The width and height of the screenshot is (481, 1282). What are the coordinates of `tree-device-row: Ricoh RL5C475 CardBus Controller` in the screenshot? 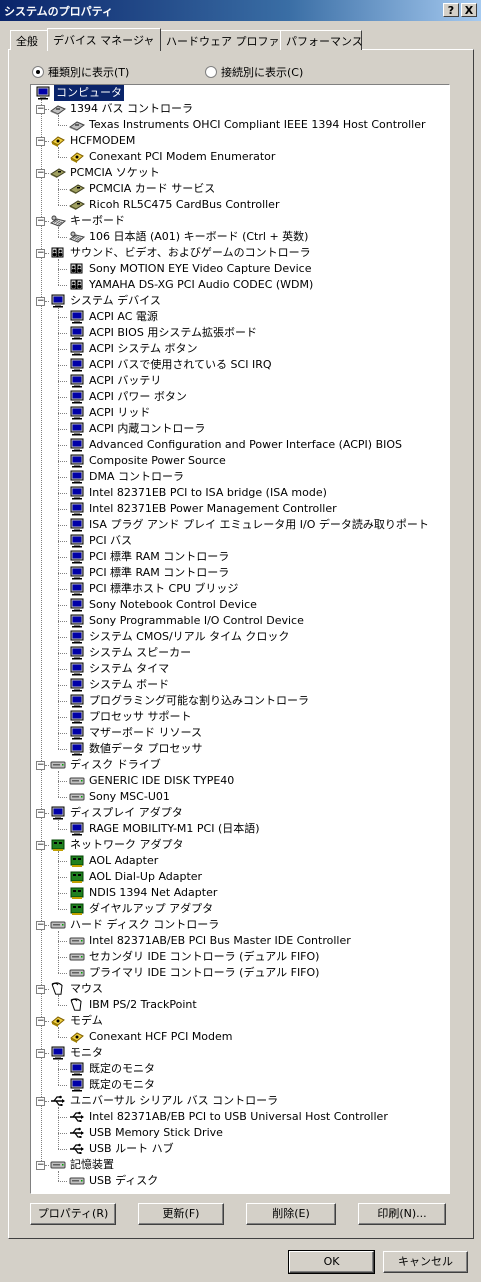 It's located at (240, 205).